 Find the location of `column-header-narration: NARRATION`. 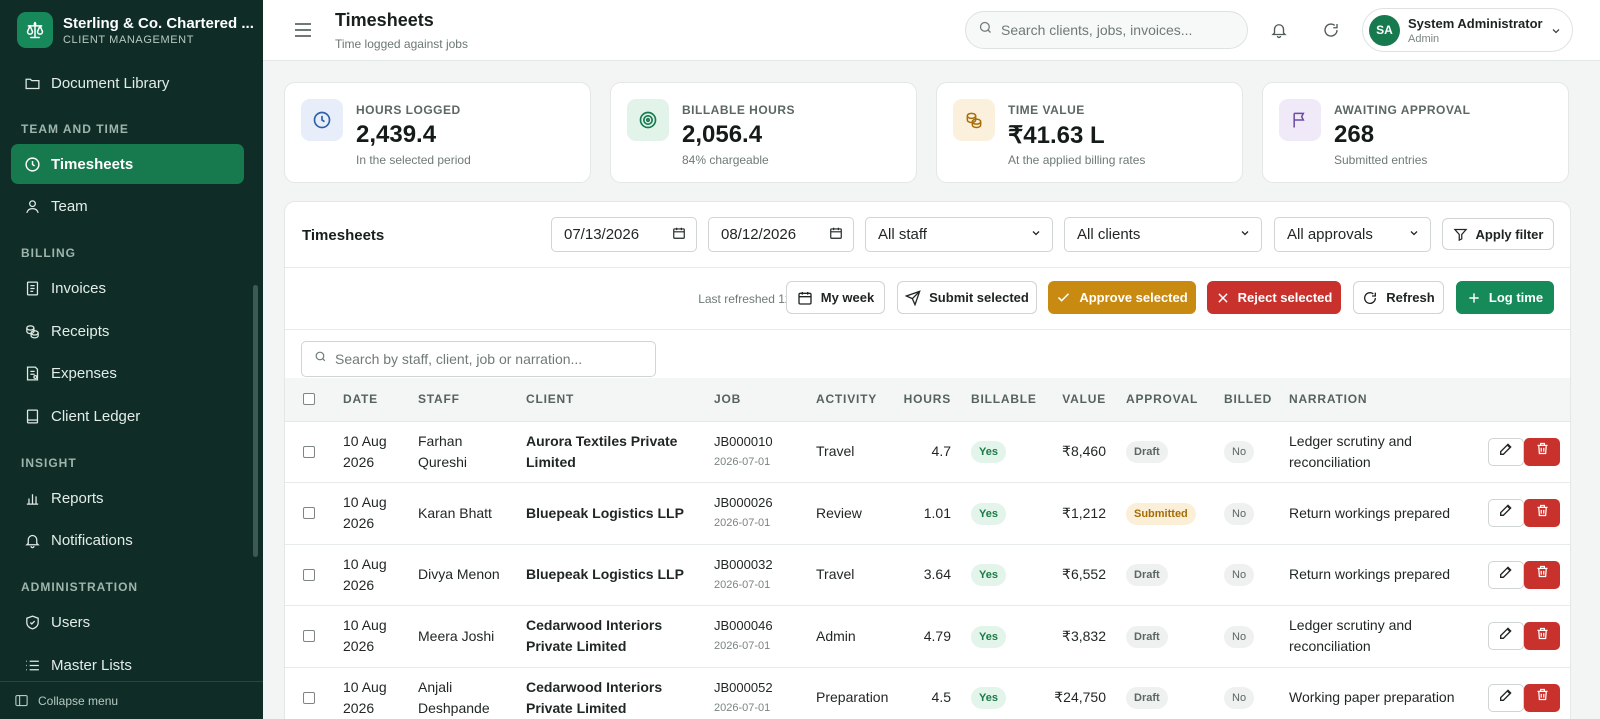

column-header-narration: NARRATION is located at coordinates (1379, 400).